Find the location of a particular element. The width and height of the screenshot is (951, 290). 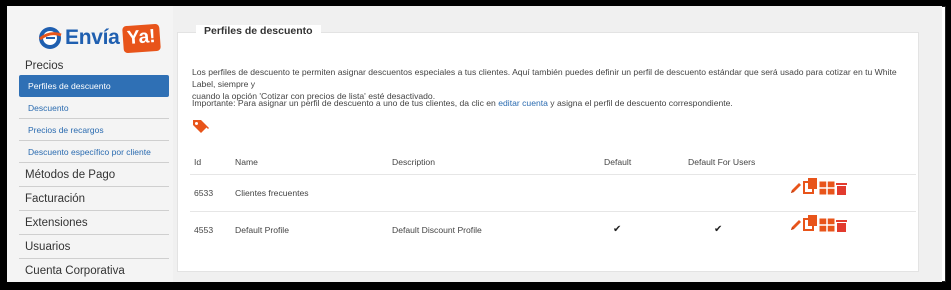

sidebar-item-perfiles-de-descuento: Perfiles de descuento is located at coordinates (94, 86).